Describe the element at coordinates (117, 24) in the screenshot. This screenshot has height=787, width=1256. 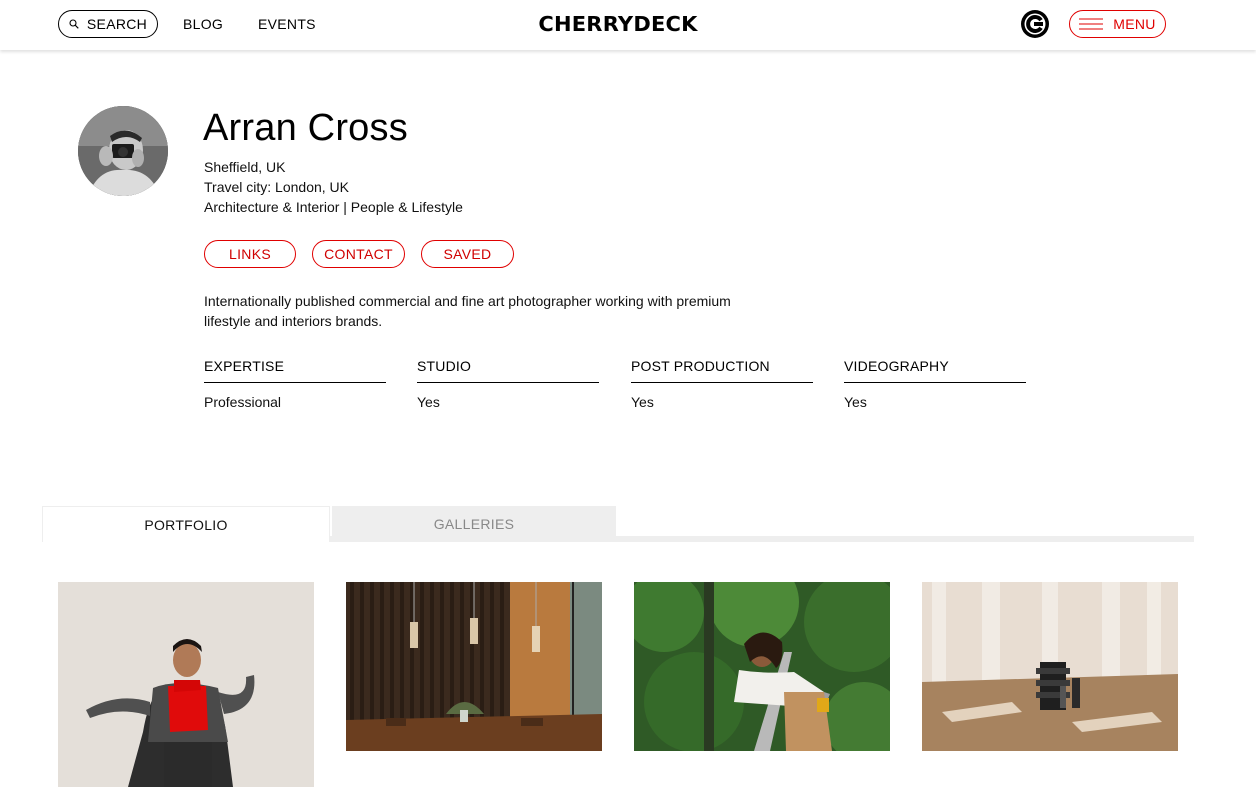
I see `search-label: SEARCH` at that location.